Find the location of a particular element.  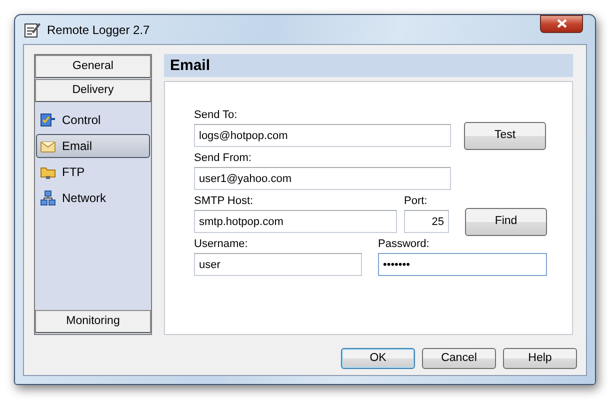

field-label: SMTP Host: is located at coordinates (224, 201).